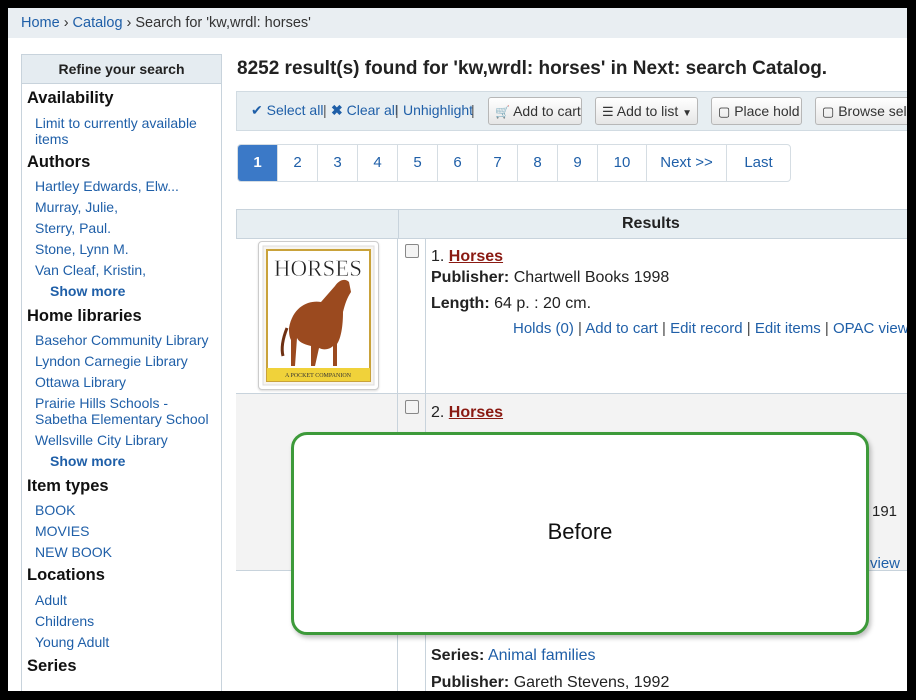 The image size is (916, 700). Describe the element at coordinates (128, 340) in the screenshot. I see `facet-item-library: Basehor Community Library` at that location.